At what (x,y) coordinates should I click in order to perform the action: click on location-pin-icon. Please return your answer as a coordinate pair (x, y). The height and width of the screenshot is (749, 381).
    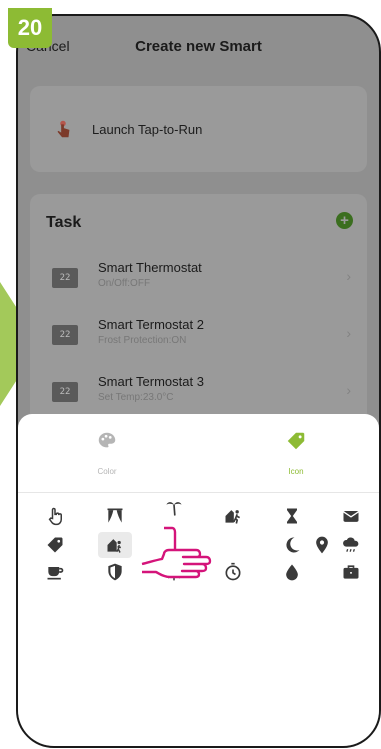
    Looking at the image, I should click on (322, 545).